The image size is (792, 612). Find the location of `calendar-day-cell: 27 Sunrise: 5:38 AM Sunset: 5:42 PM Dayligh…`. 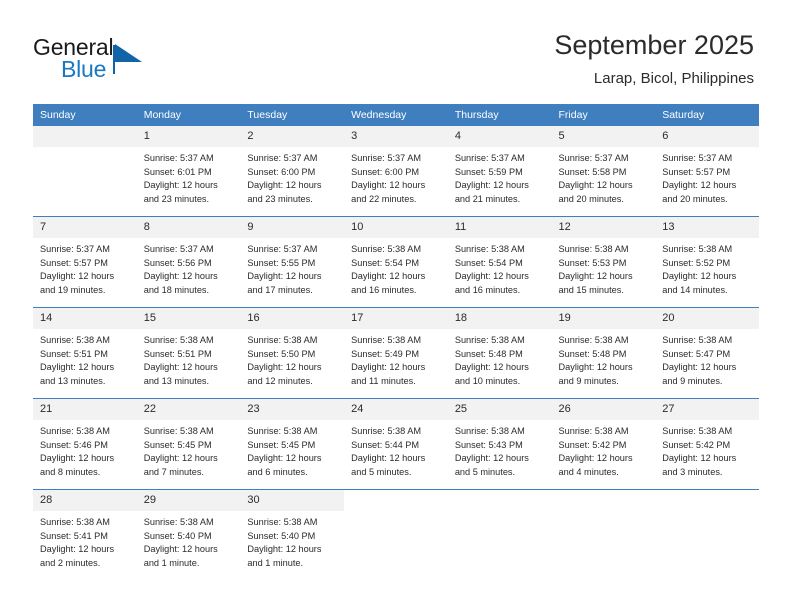

calendar-day-cell: 27 Sunrise: 5:38 AM Sunset: 5:42 PM Dayligh… is located at coordinates (707, 444).